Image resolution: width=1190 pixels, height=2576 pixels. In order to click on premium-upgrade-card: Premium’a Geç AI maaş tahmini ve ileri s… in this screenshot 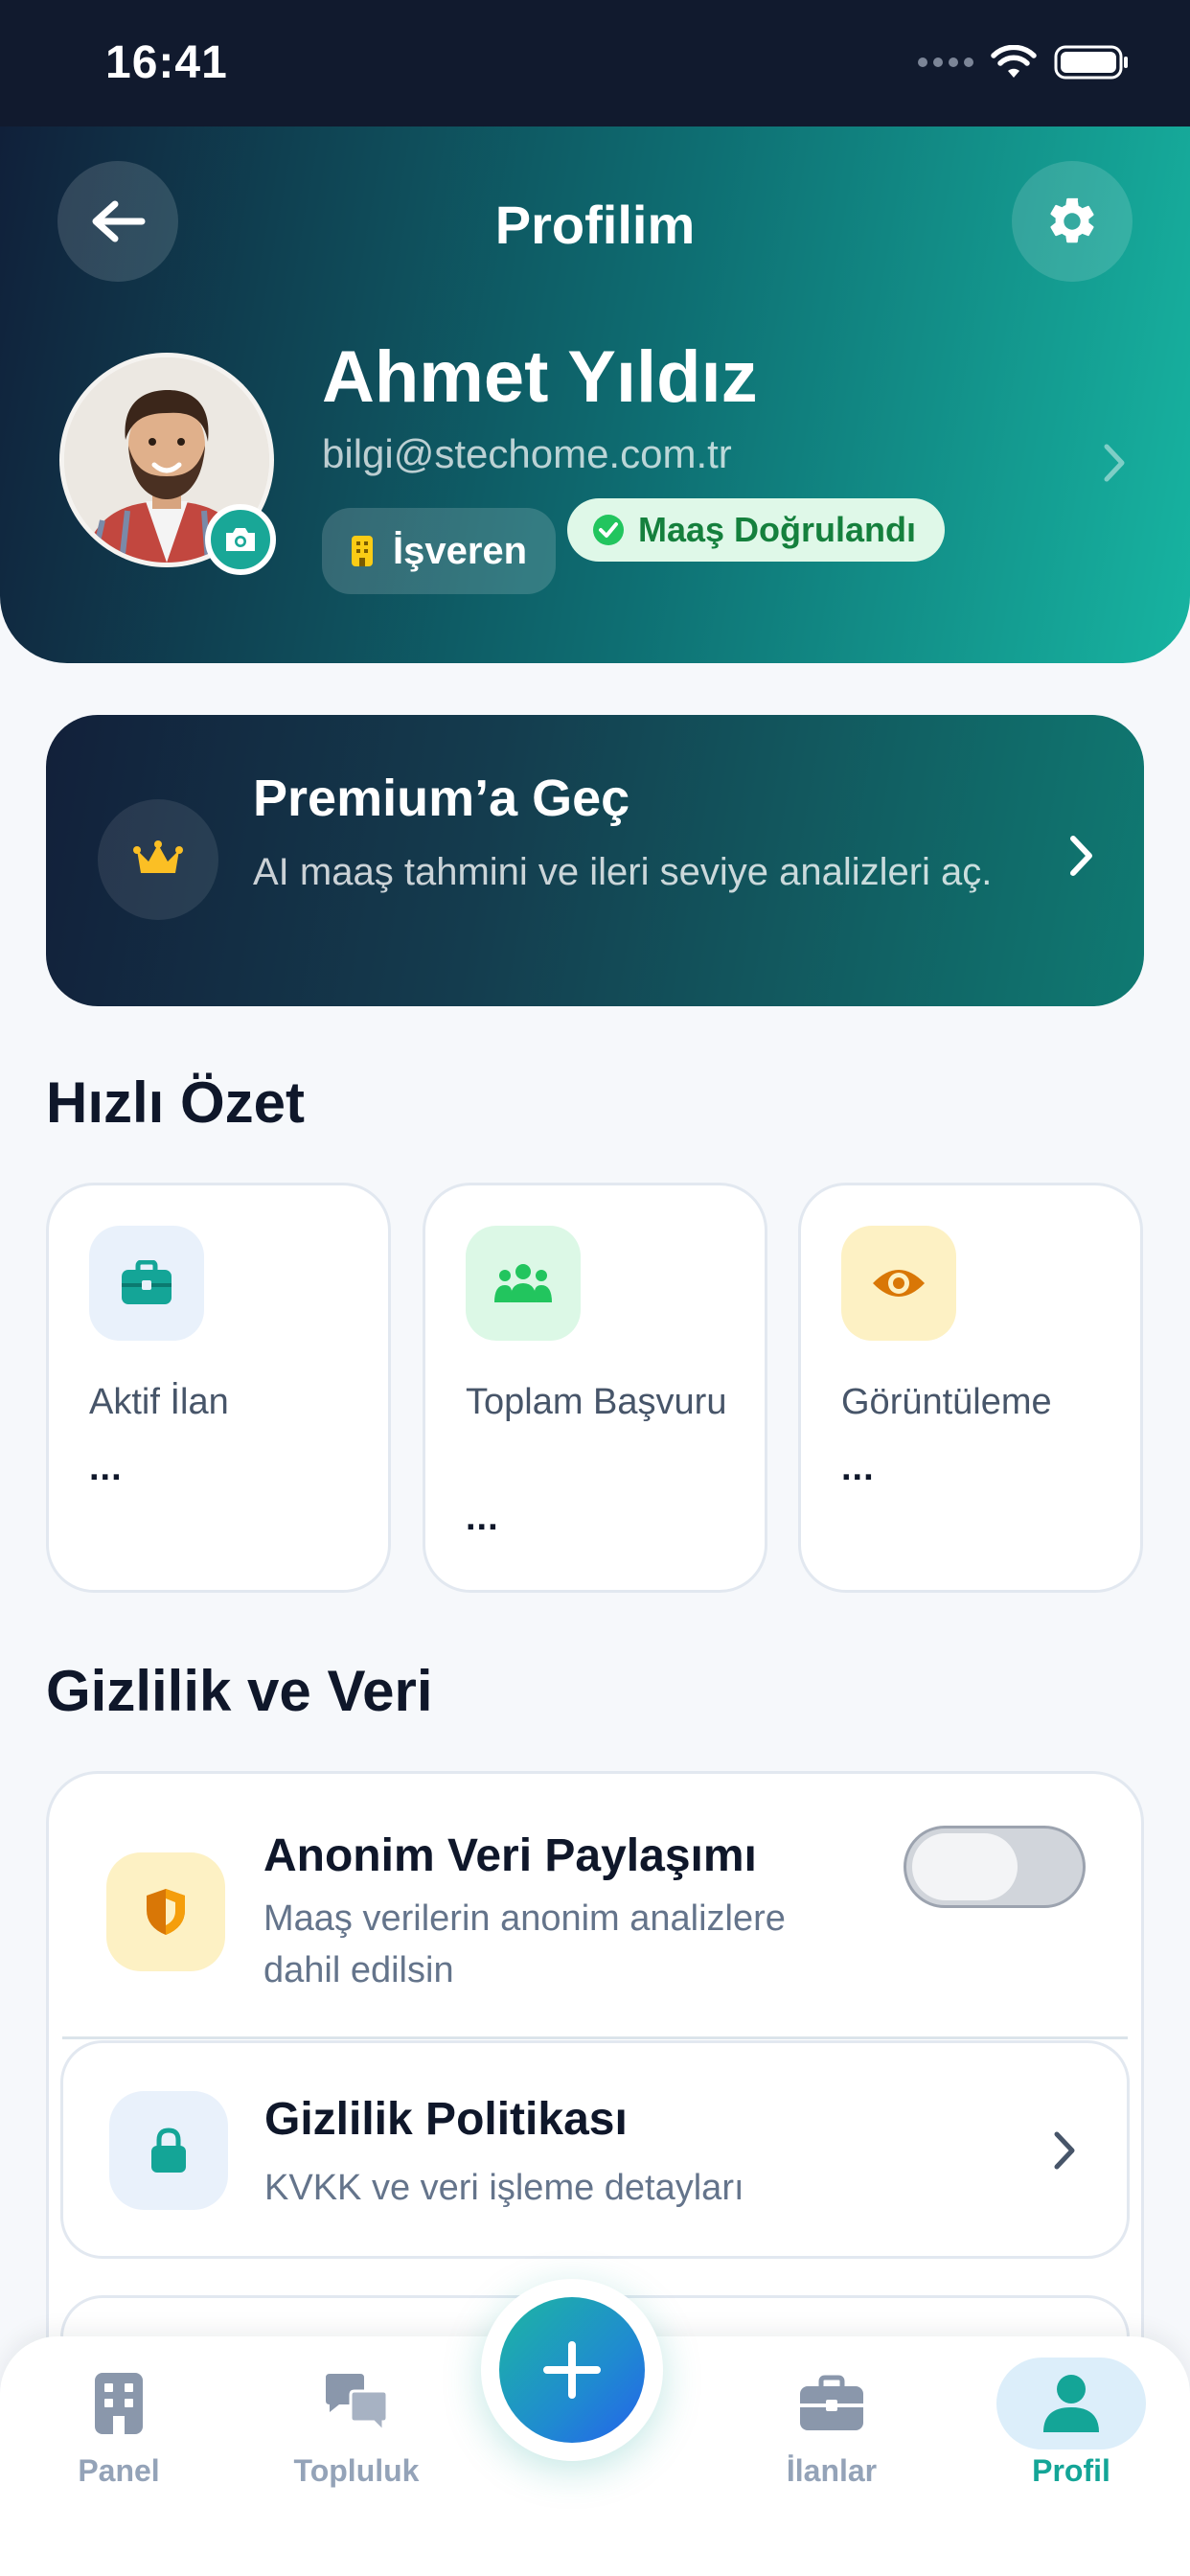, I will do `click(595, 860)`.